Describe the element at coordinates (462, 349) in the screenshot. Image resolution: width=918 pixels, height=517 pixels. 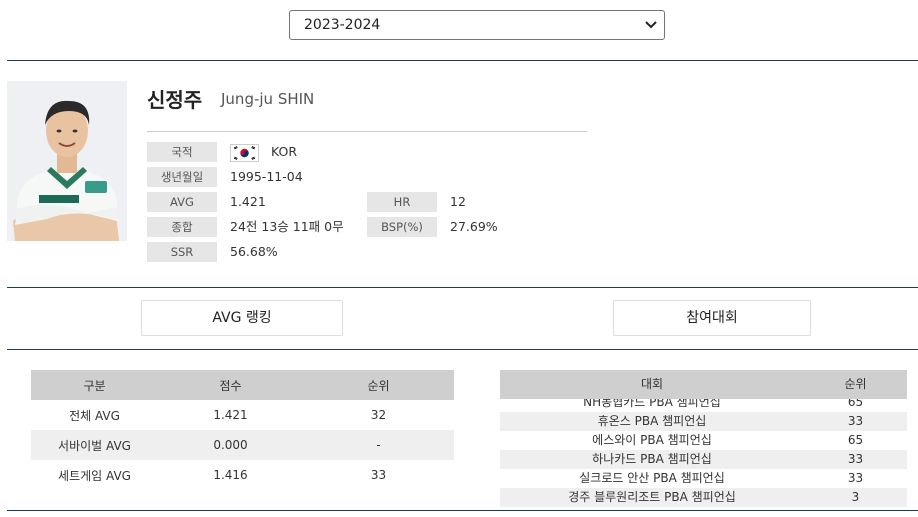
I see `divider-lower` at that location.